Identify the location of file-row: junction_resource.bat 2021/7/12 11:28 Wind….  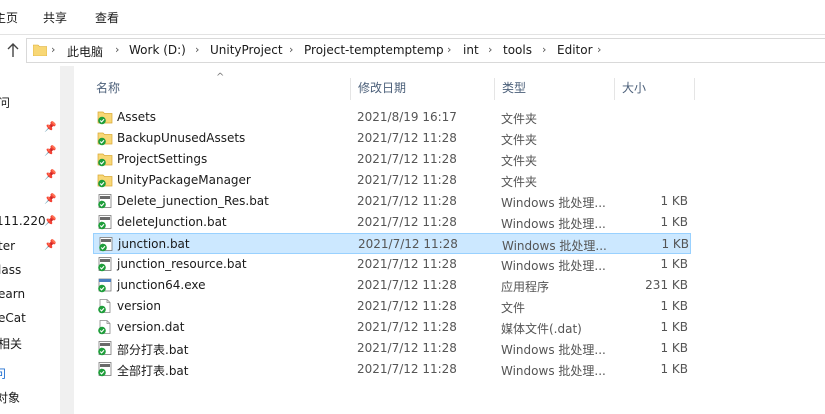
(392, 264).